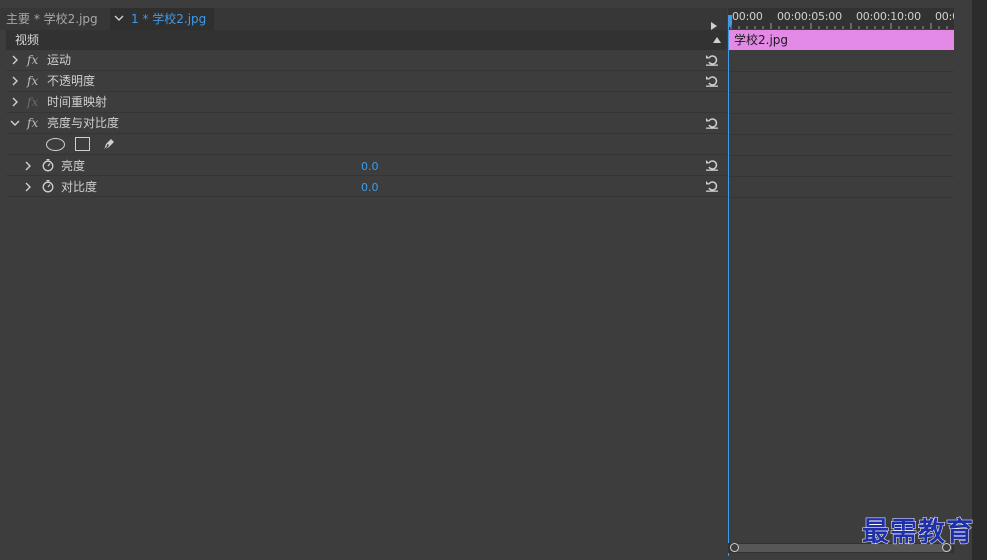  I want to click on param-name: 对比度, so click(79, 187).